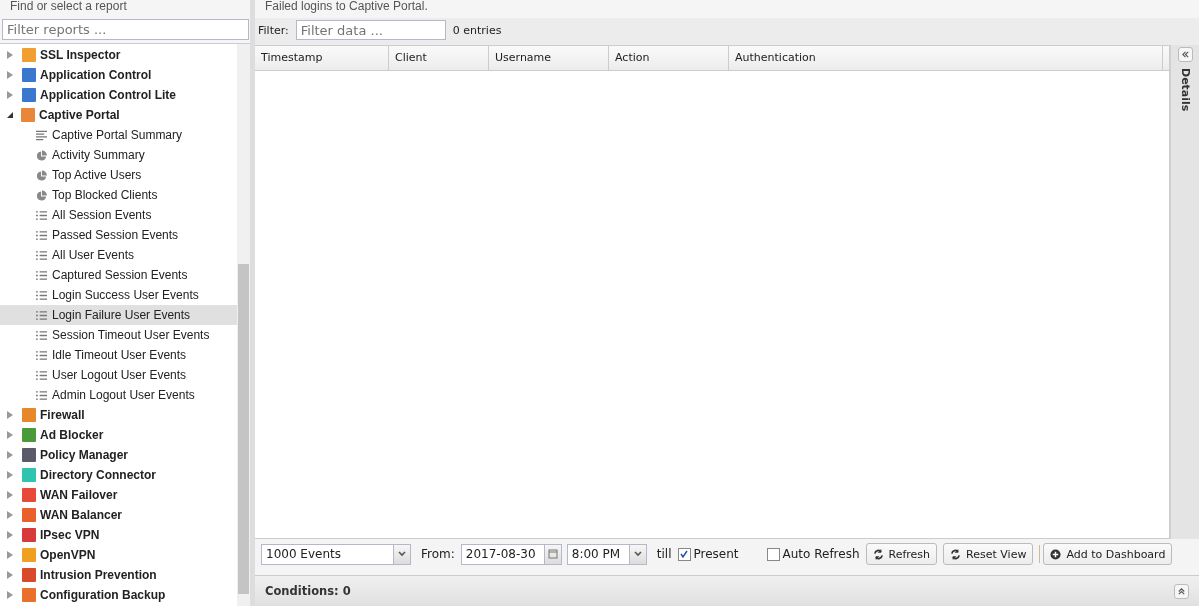  I want to click on report-item: Passed Session Events, so click(118, 235).